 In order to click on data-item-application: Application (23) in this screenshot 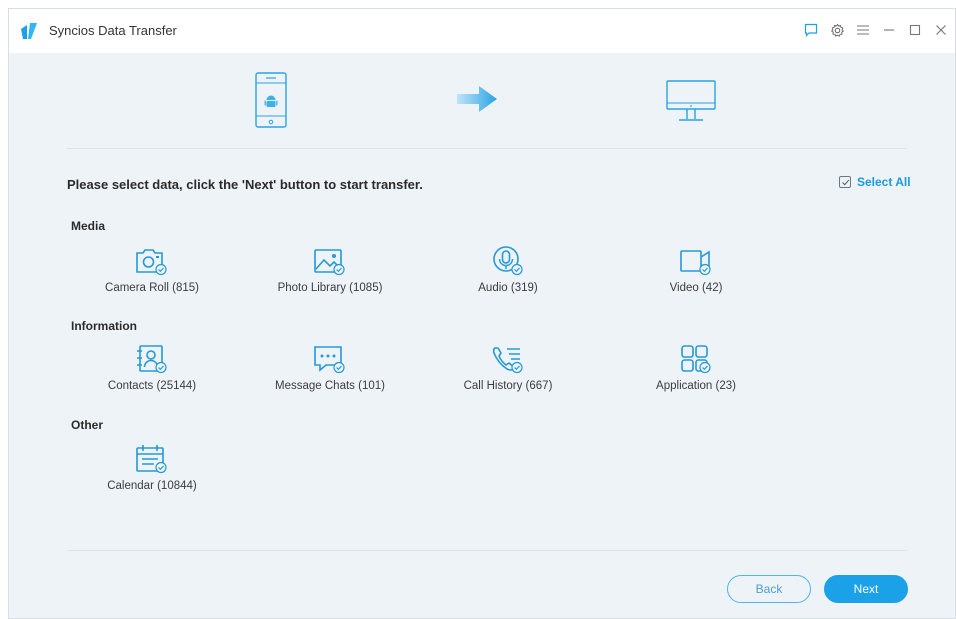, I will do `click(696, 373)`.